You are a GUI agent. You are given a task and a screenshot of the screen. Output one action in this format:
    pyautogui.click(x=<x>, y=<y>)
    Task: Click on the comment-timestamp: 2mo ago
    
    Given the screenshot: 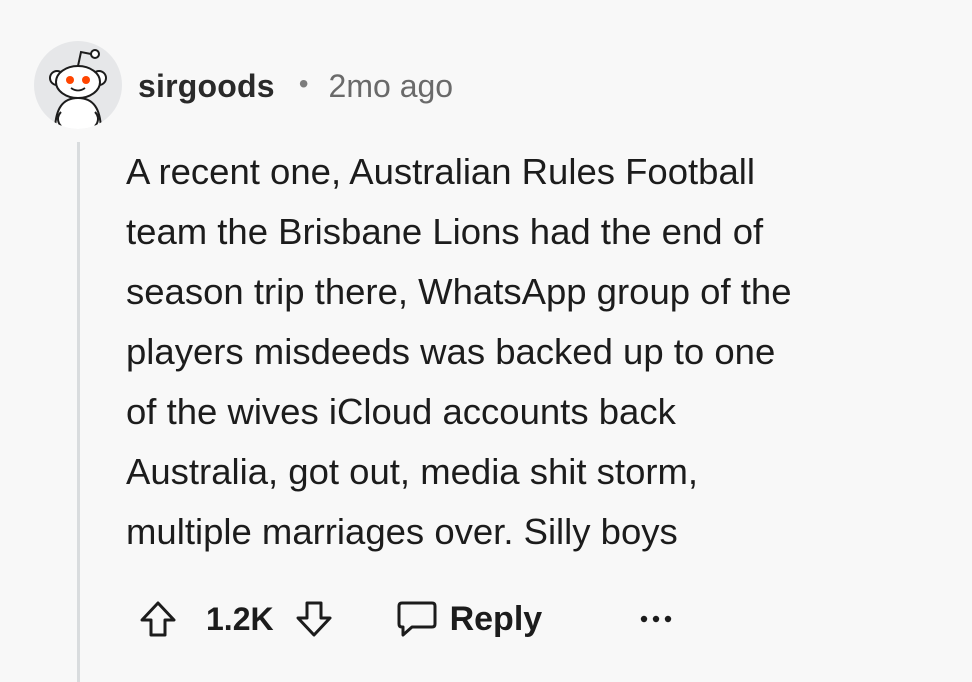 What is the action you would take?
    pyautogui.click(x=391, y=85)
    